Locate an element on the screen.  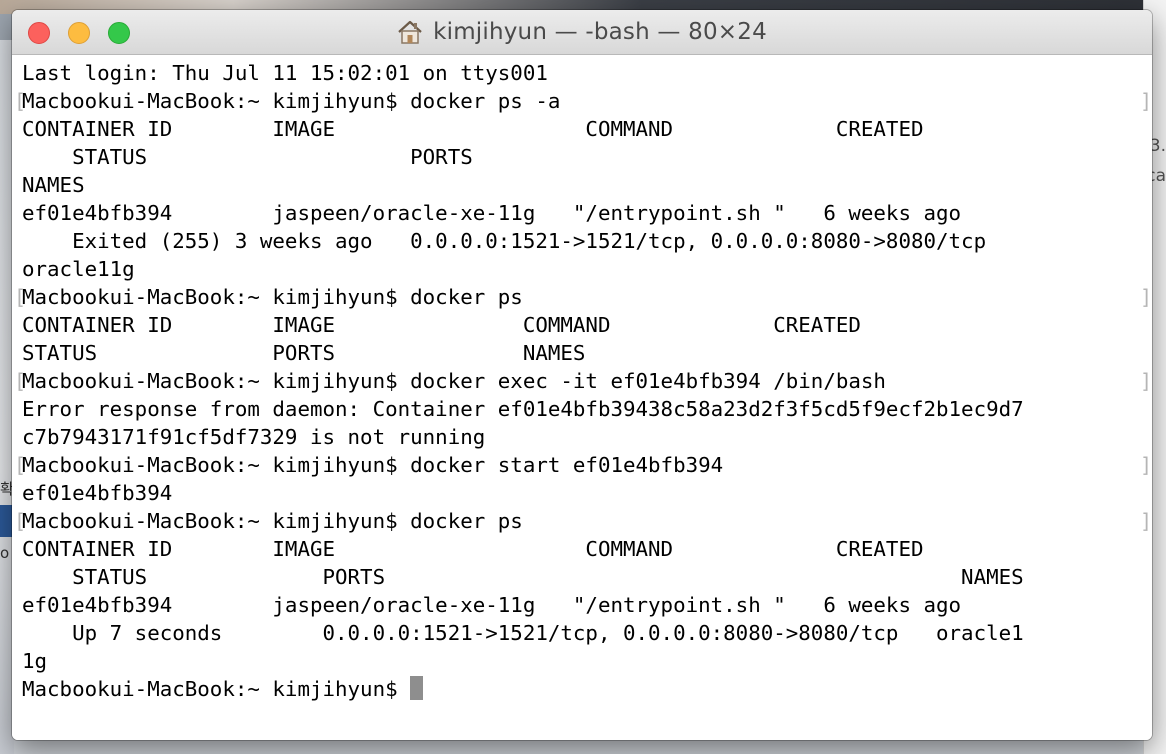
background-text-fragment: 3. is located at coordinates (1157, 146).